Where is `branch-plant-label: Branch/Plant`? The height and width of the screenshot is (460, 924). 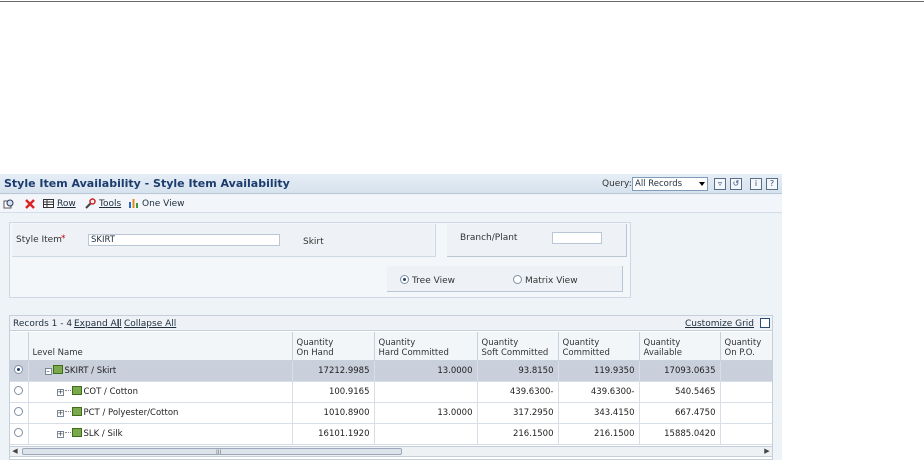 branch-plant-label: Branch/Plant is located at coordinates (489, 238).